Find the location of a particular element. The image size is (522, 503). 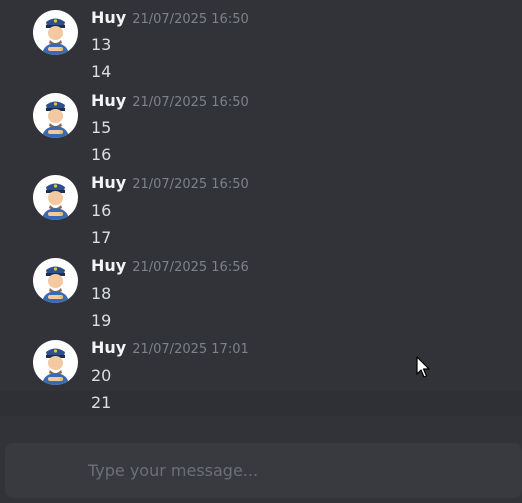

message-line: 20 is located at coordinates (101, 375).